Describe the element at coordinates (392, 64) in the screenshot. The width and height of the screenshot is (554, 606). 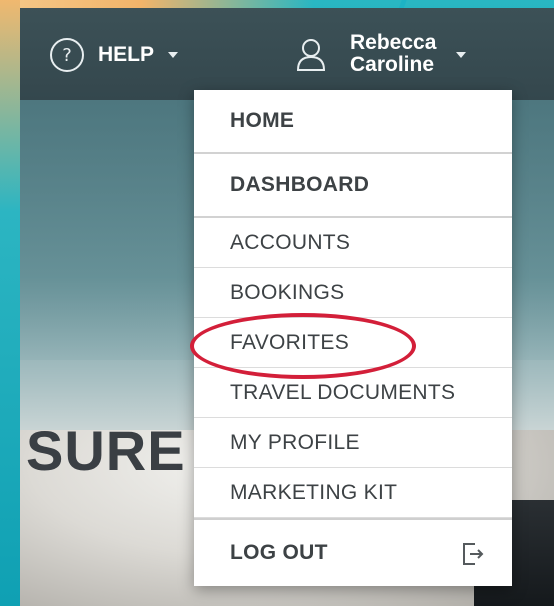
I see `user-last-name: Caroline` at that location.